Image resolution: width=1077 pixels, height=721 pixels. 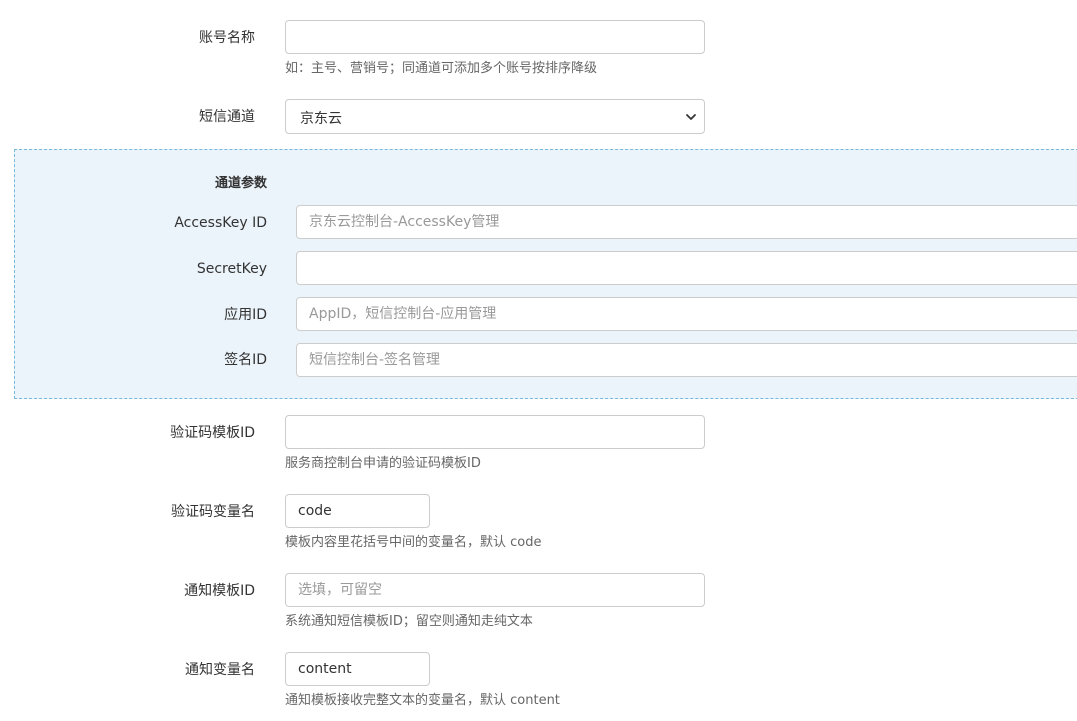 What do you see at coordinates (357, 669) in the screenshot?
I see `notify-var-input` at bounding box center [357, 669].